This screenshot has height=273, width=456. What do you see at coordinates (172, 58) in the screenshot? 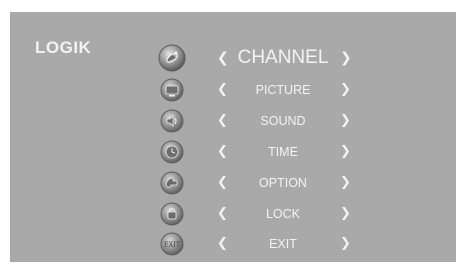
I see `channel-satellite-icon` at bounding box center [172, 58].